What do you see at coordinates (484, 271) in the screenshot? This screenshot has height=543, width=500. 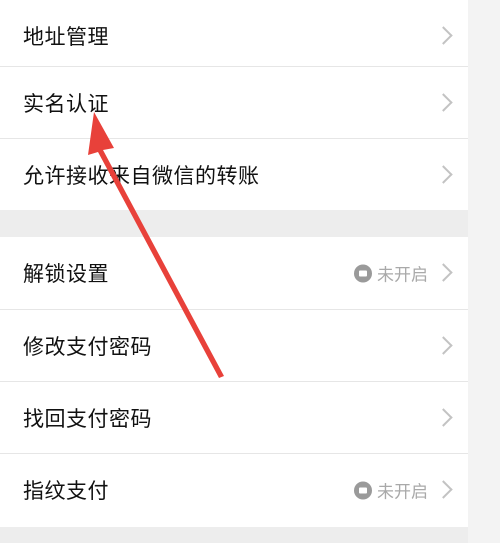 I see `right-gutter` at bounding box center [484, 271].